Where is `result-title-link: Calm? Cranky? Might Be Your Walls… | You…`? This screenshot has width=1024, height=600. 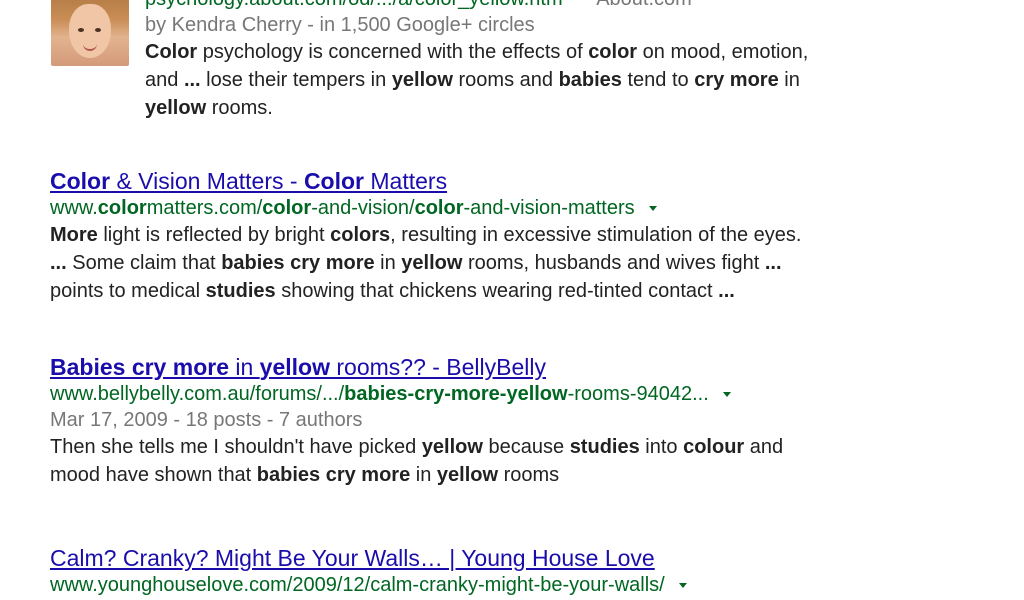 result-title-link: Calm? Cranky? Might Be Your Walls… | You… is located at coordinates (515, 558).